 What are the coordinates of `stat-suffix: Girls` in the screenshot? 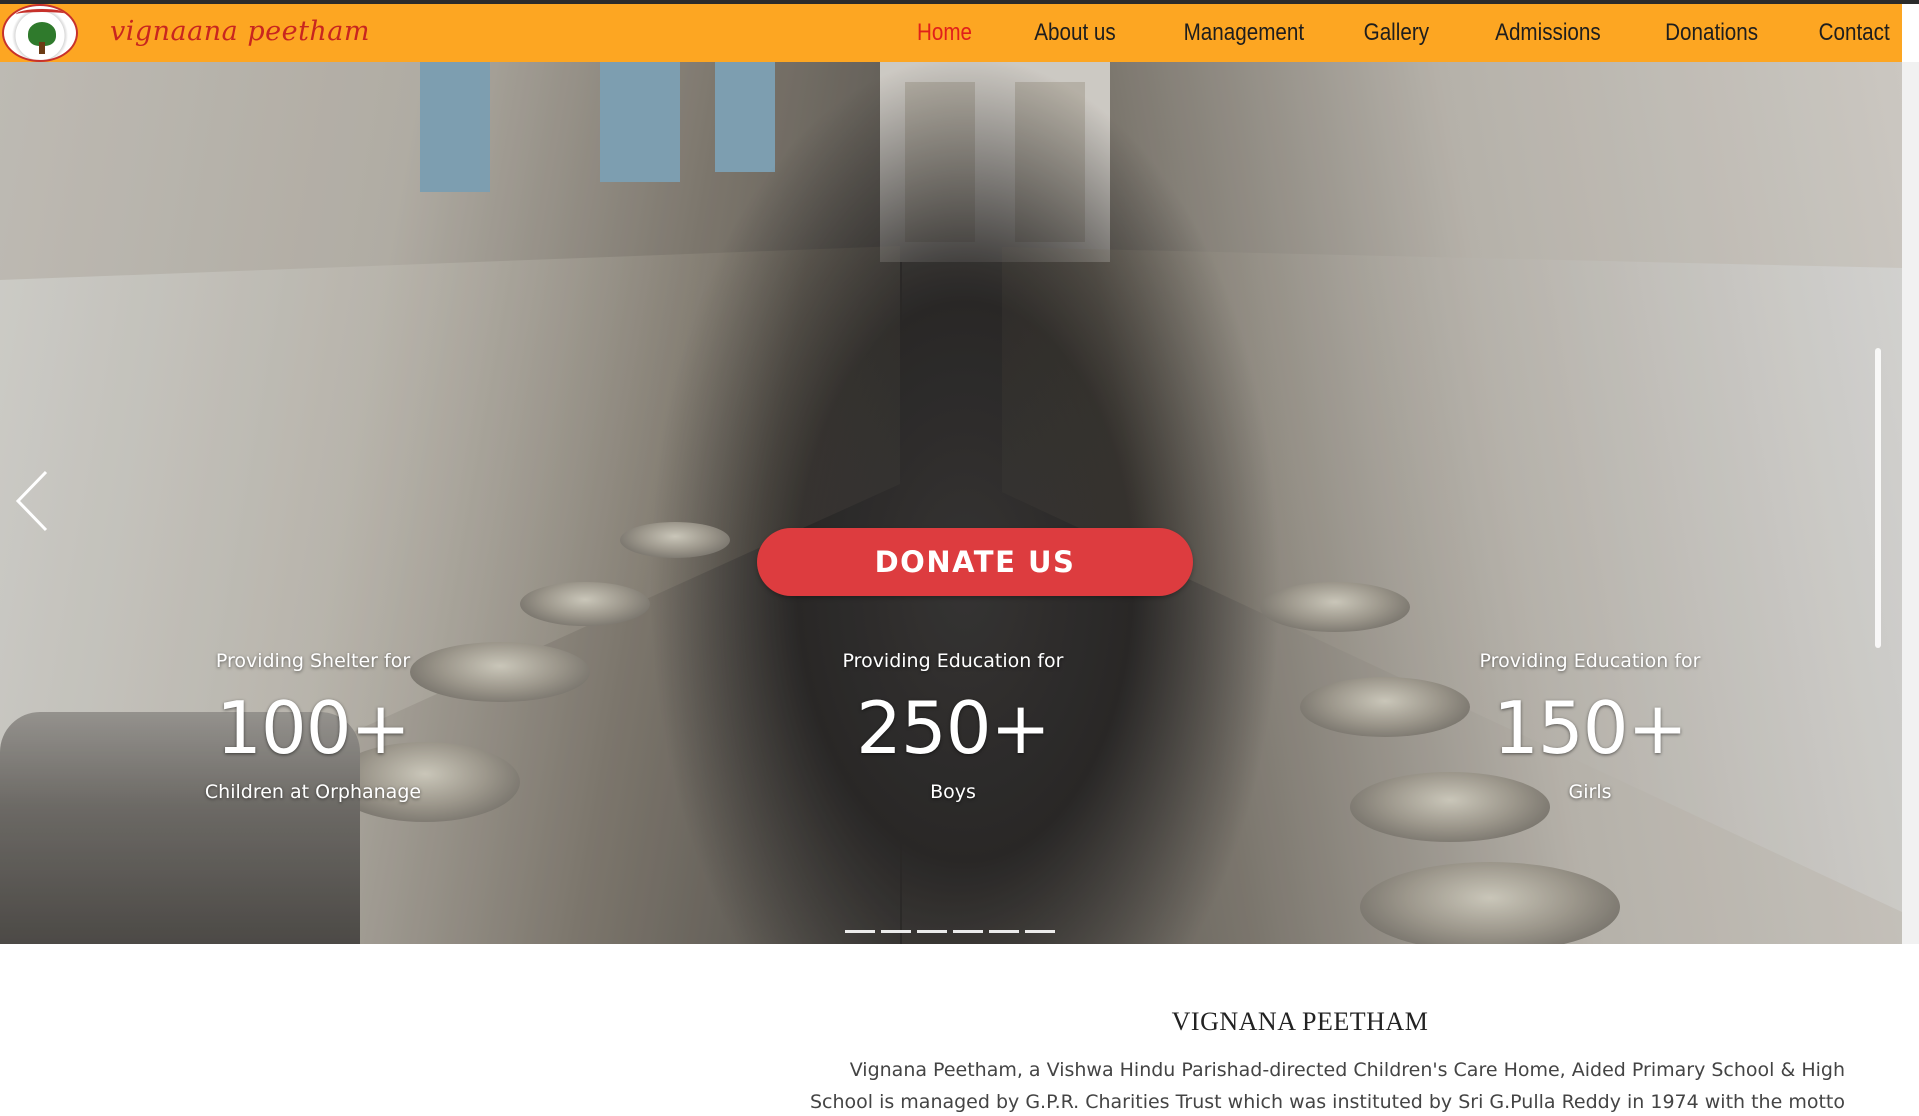 It's located at (1590, 792).